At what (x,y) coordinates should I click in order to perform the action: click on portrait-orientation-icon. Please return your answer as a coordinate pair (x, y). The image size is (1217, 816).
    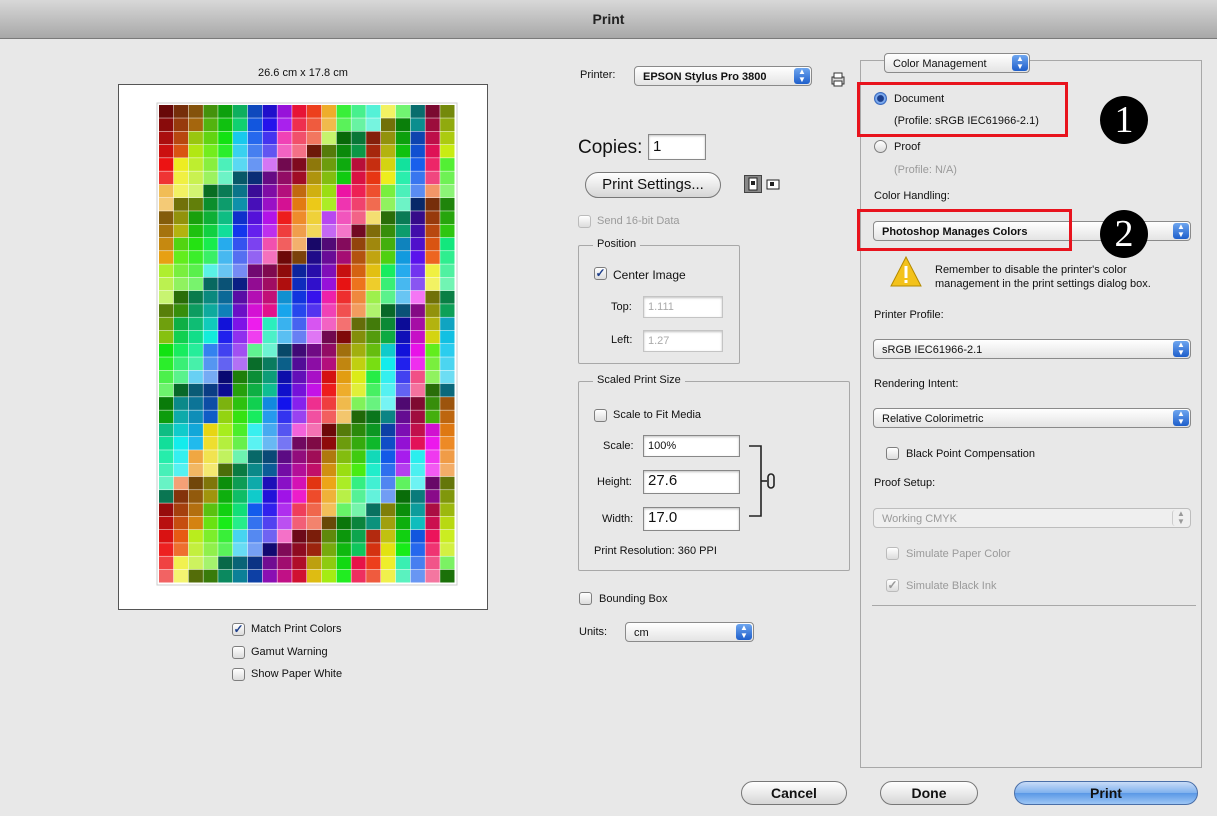
    Looking at the image, I should click on (753, 184).